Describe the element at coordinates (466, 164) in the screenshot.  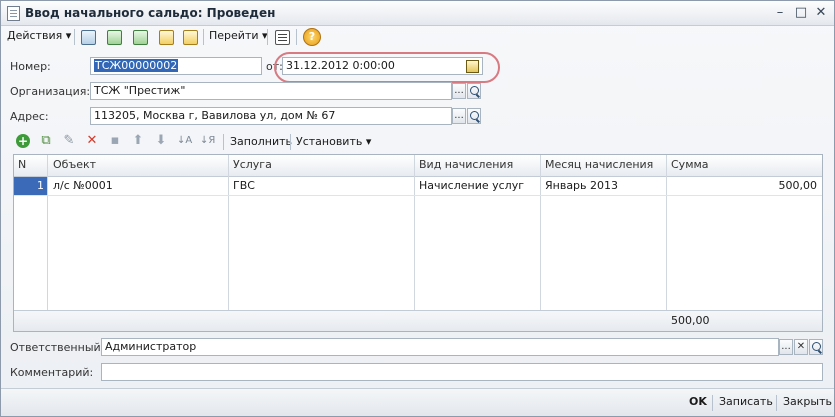
I see `column-header-accrual-type: Вид начисления` at that location.